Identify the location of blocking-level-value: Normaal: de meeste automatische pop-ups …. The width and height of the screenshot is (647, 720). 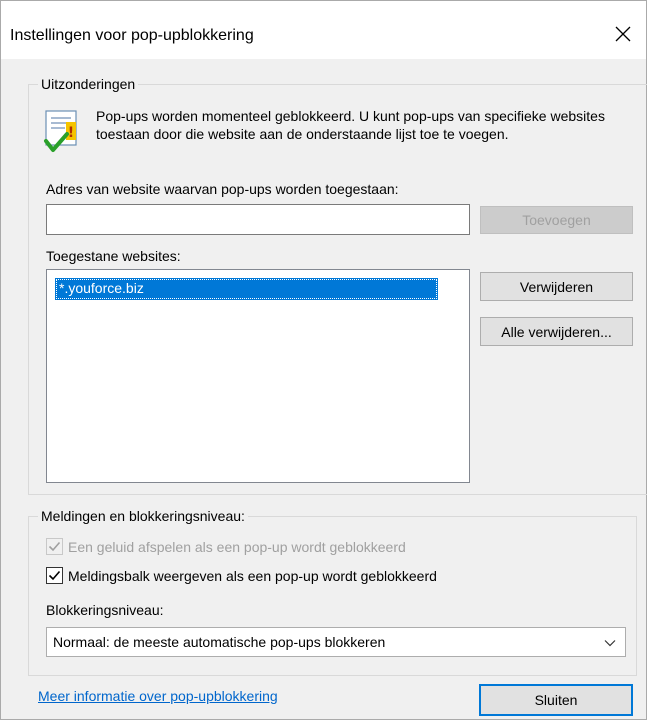
(219, 642).